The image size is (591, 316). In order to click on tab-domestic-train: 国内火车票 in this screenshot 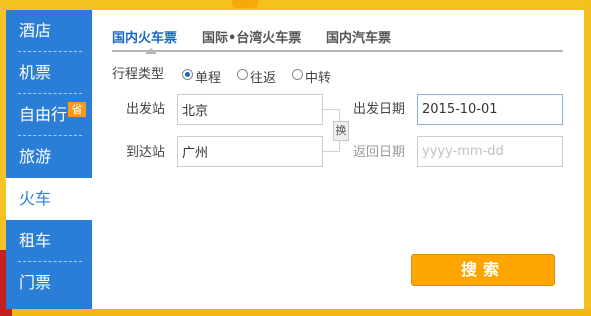, I will do `click(144, 39)`.